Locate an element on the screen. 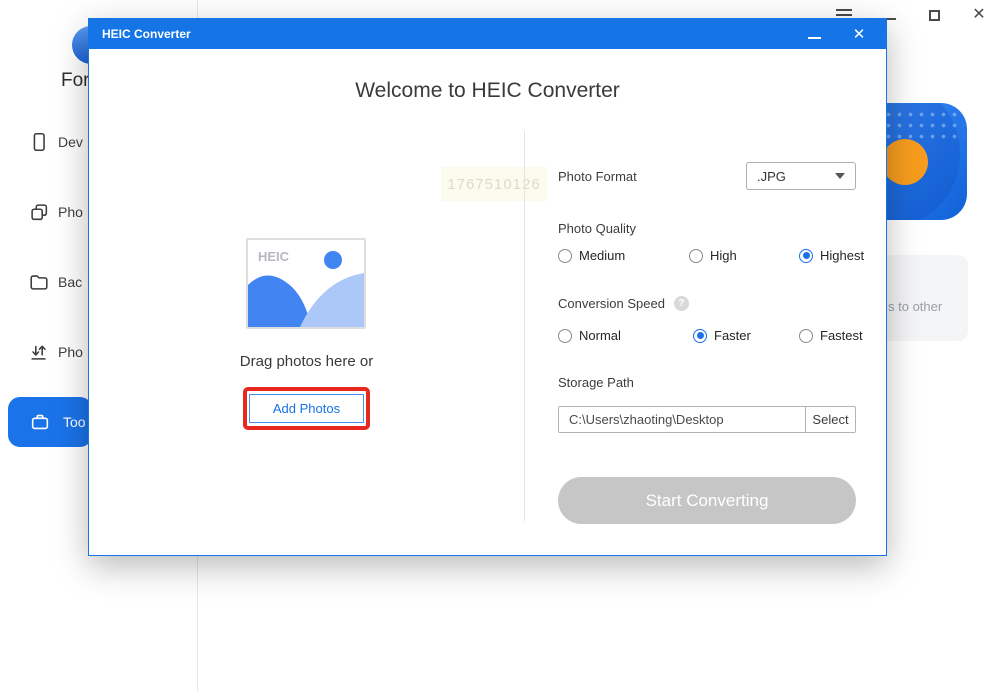 This screenshot has width=994, height=691. heic-thumbnail: HEIC is located at coordinates (306, 283).